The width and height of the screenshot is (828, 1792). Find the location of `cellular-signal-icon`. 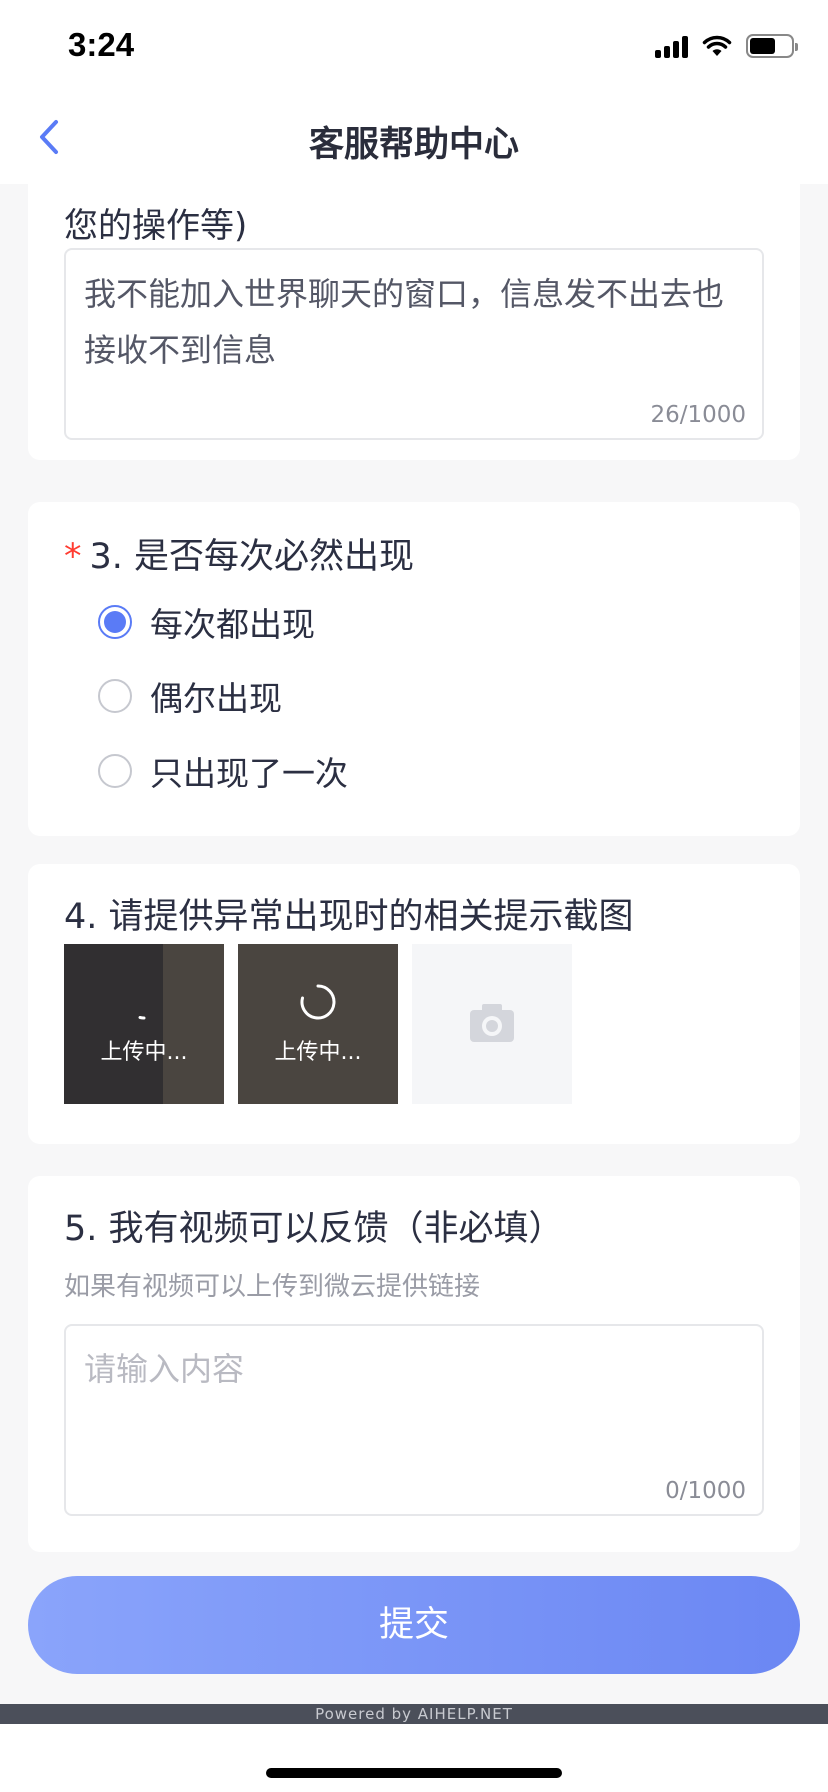

cellular-signal-icon is located at coordinates (671, 46).